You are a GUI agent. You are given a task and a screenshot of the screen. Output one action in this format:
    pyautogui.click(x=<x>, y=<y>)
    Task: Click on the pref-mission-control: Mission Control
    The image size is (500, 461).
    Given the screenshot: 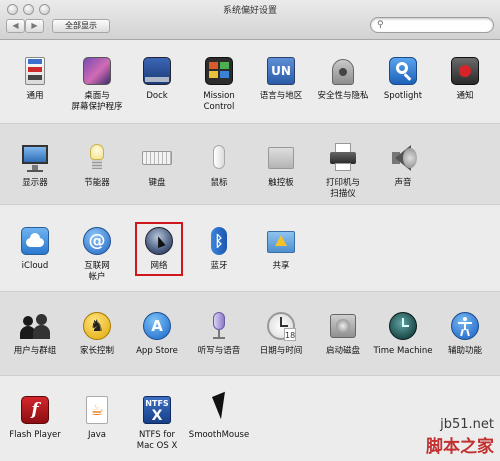 What is the action you would take?
    pyautogui.click(x=219, y=84)
    